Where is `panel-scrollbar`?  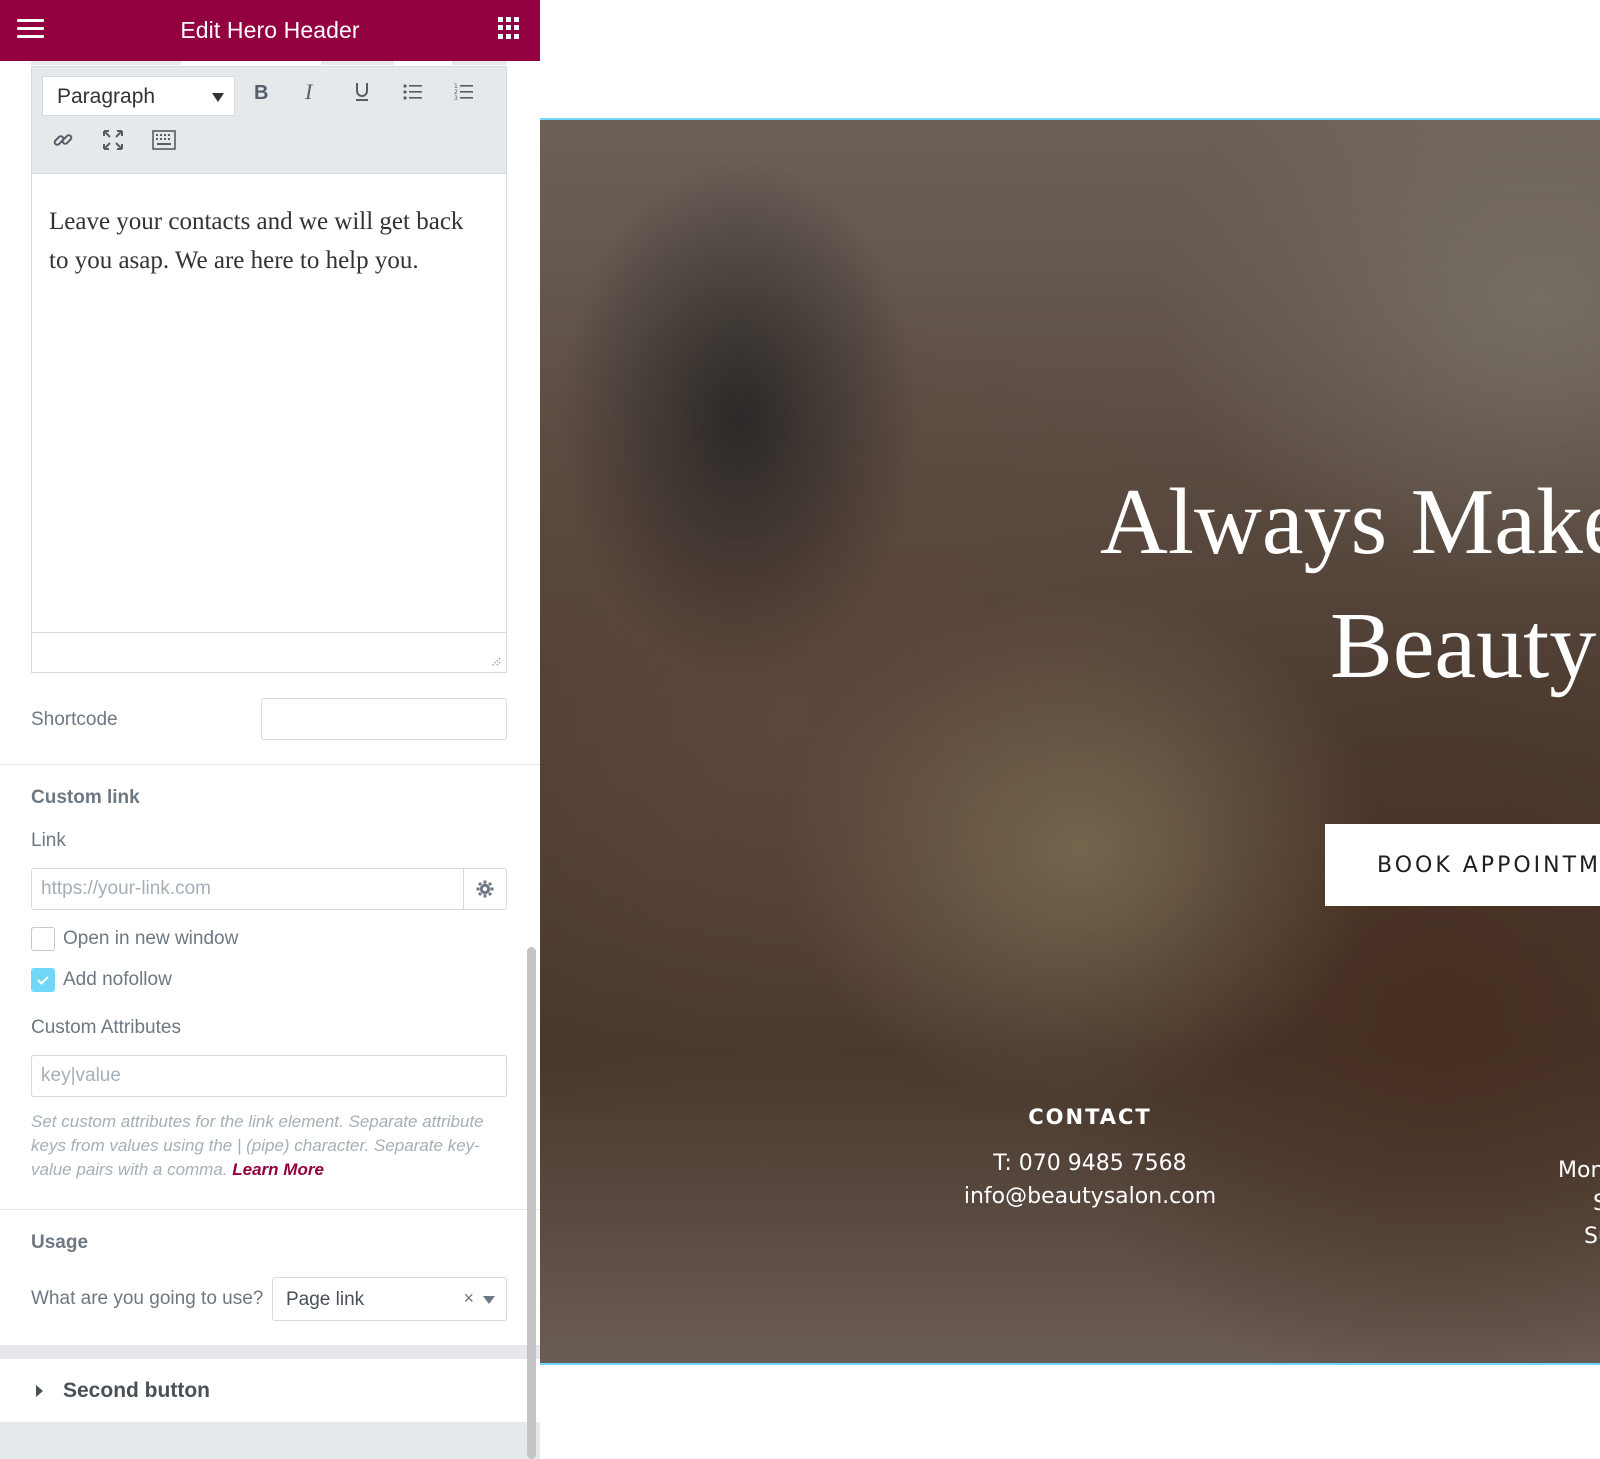
panel-scrollbar is located at coordinates (531, 1203).